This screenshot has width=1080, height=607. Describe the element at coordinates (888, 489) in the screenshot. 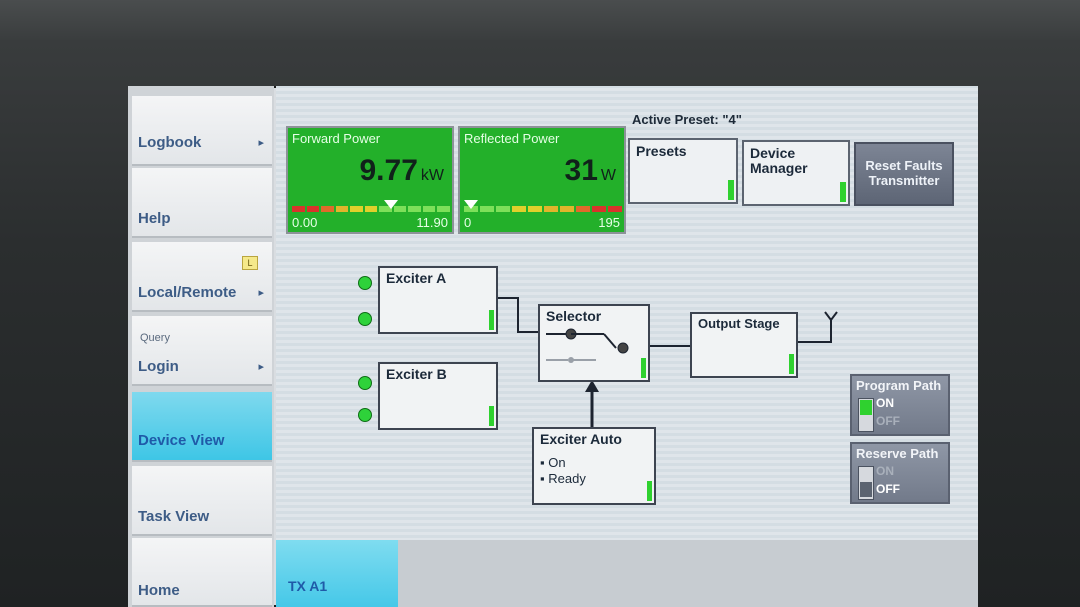

I see `reserve-path-off-label: OFF` at that location.